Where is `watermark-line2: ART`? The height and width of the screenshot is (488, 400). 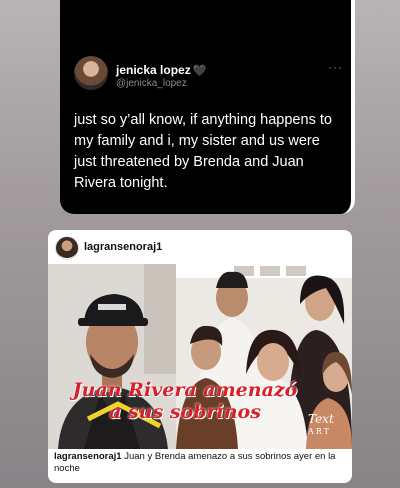 watermark-line2: ART is located at coordinates (319, 431).